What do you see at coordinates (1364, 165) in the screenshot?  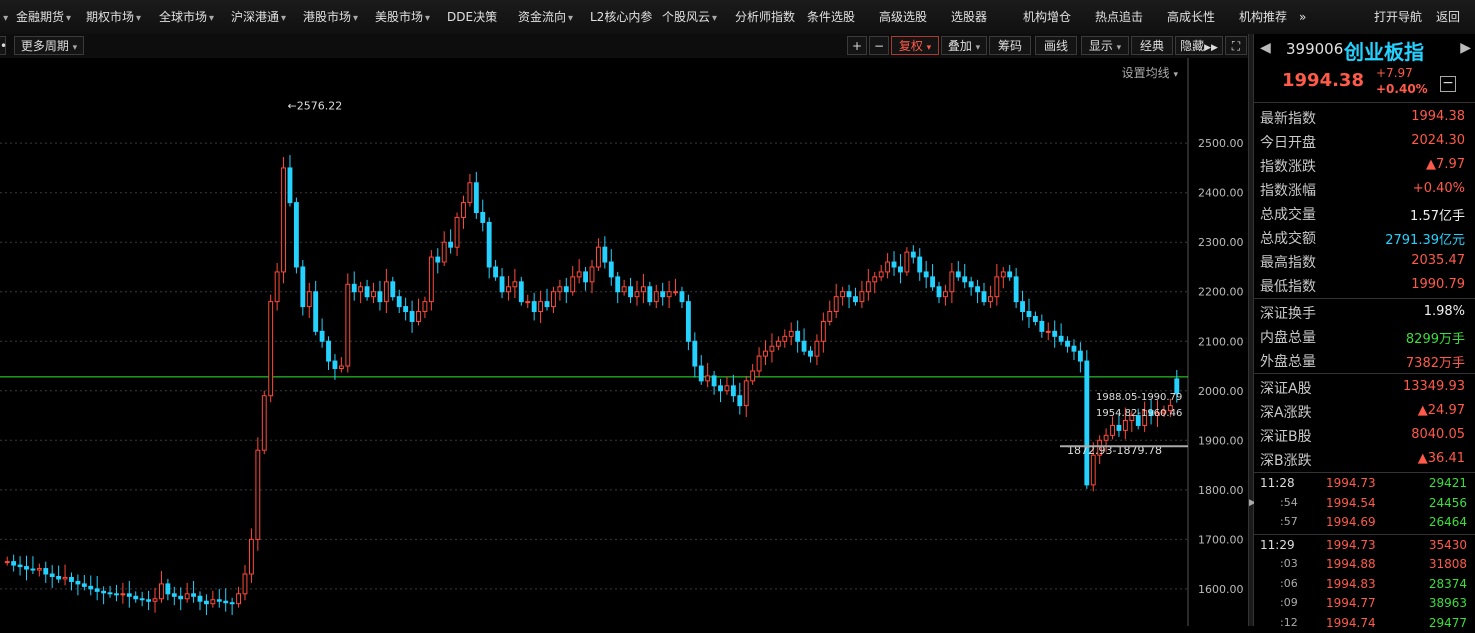 I see `stat-row: 指数涨跌▲7.97` at bounding box center [1364, 165].